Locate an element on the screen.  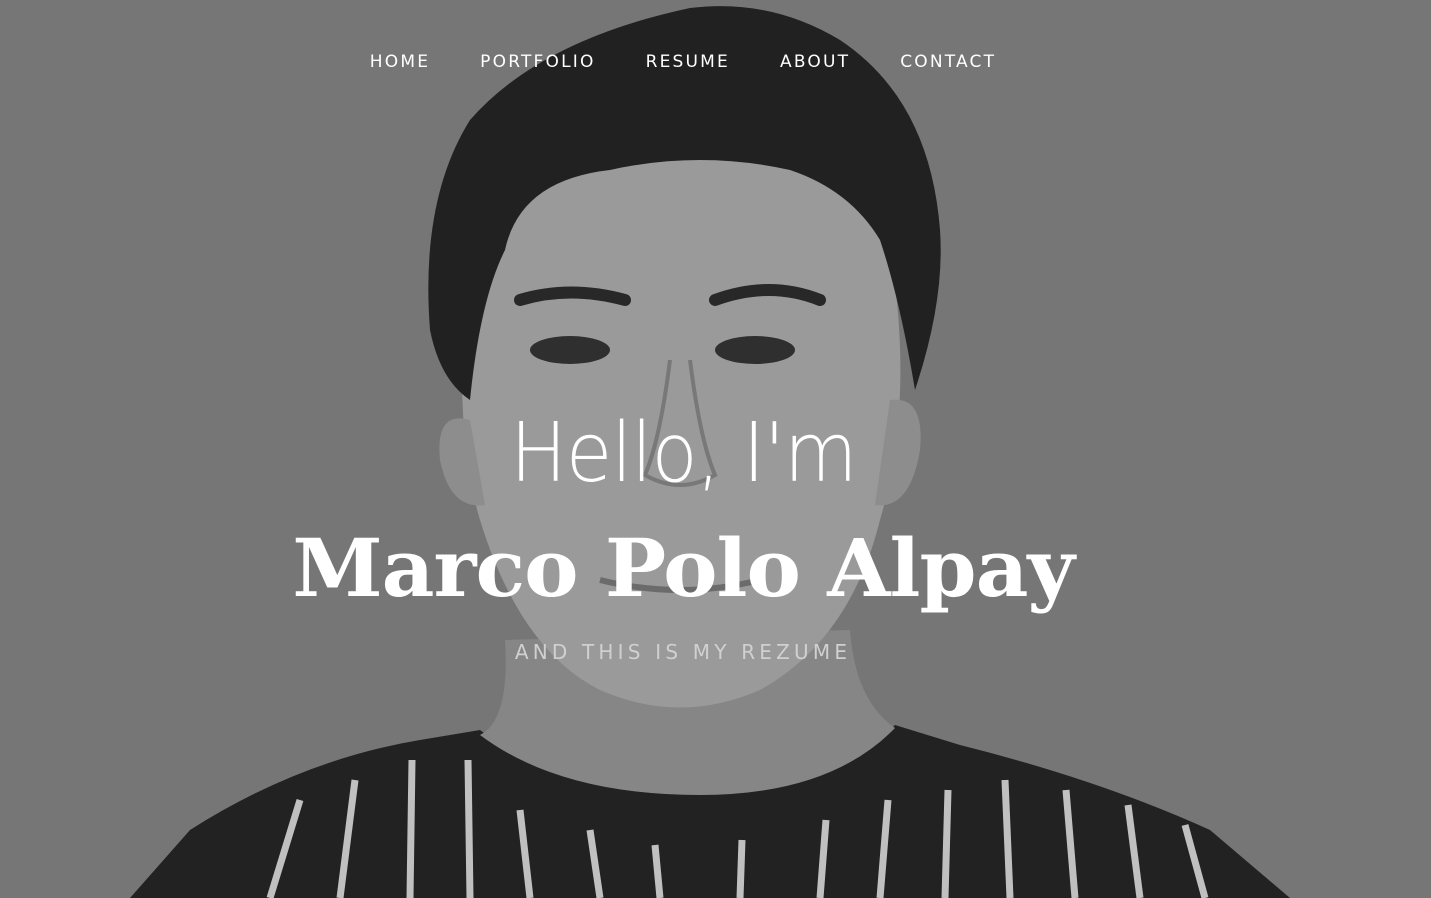
greeting-text: Hello, I'm is located at coordinates (683, 453).